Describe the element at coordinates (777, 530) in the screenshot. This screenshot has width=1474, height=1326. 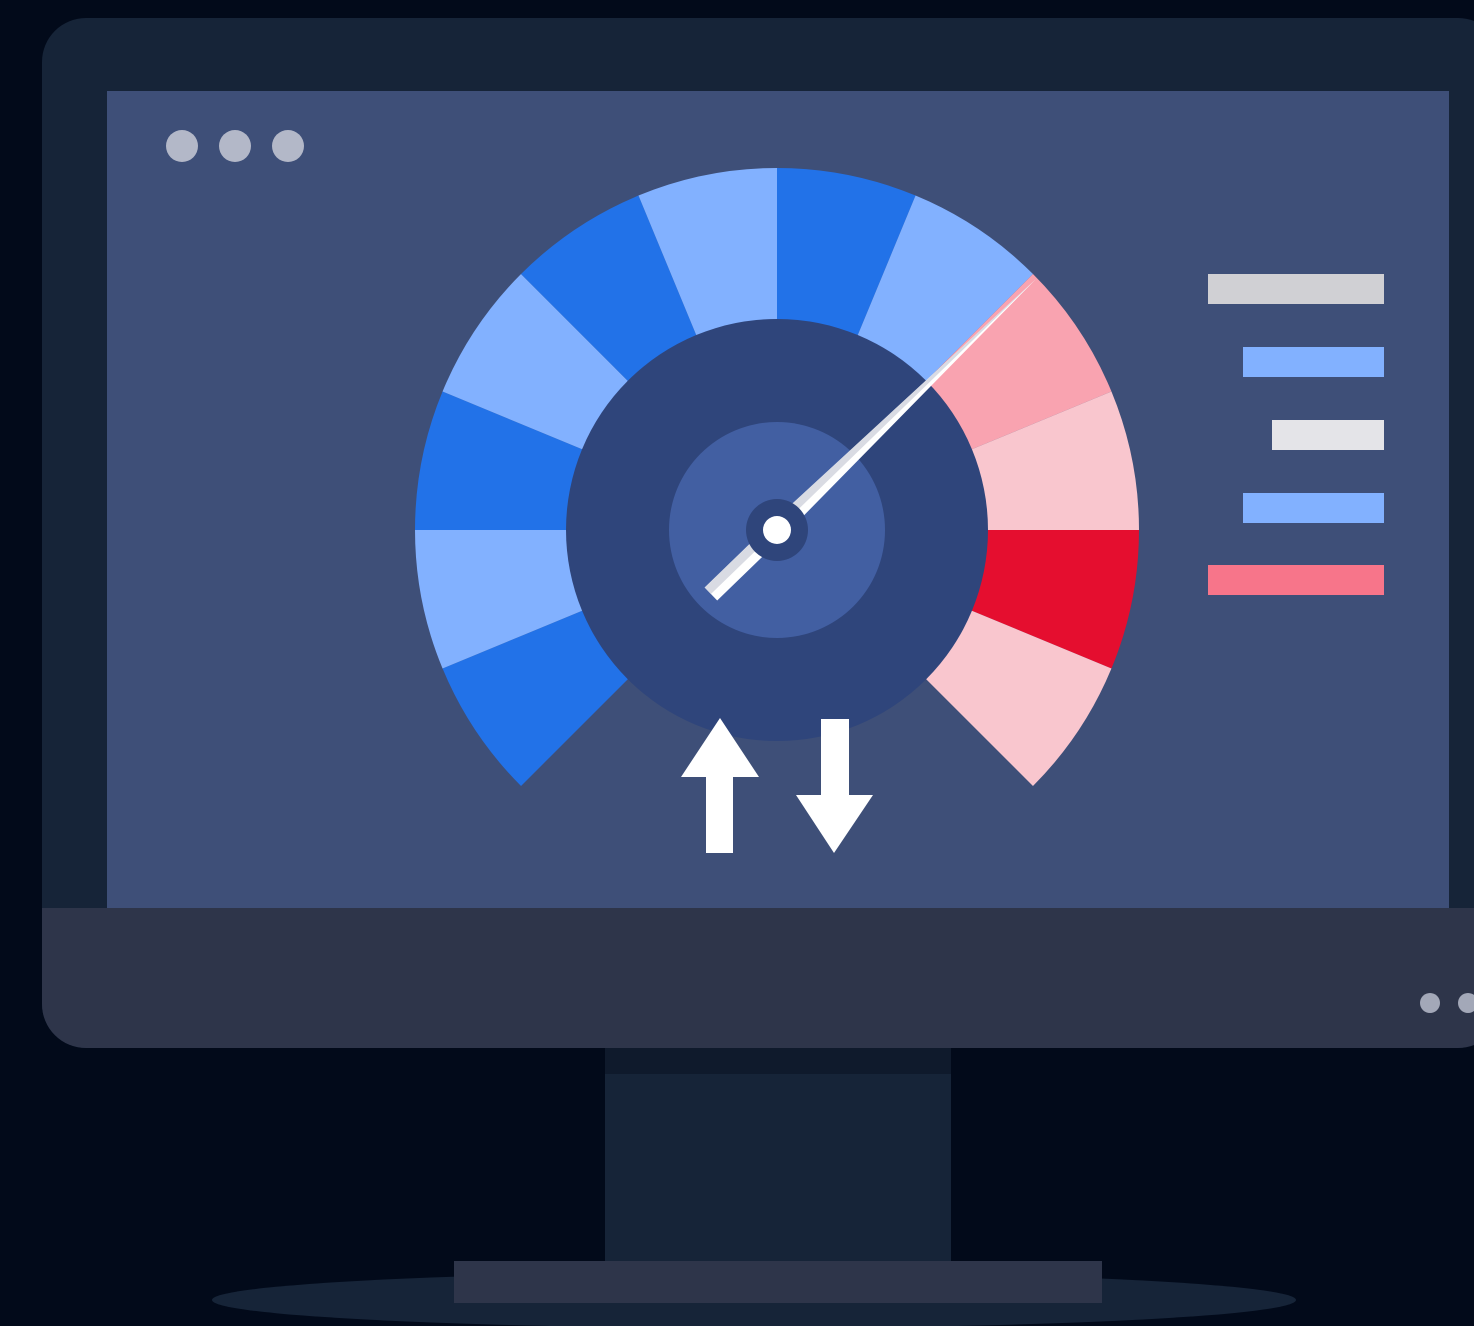
I see `needle-pivot` at that location.